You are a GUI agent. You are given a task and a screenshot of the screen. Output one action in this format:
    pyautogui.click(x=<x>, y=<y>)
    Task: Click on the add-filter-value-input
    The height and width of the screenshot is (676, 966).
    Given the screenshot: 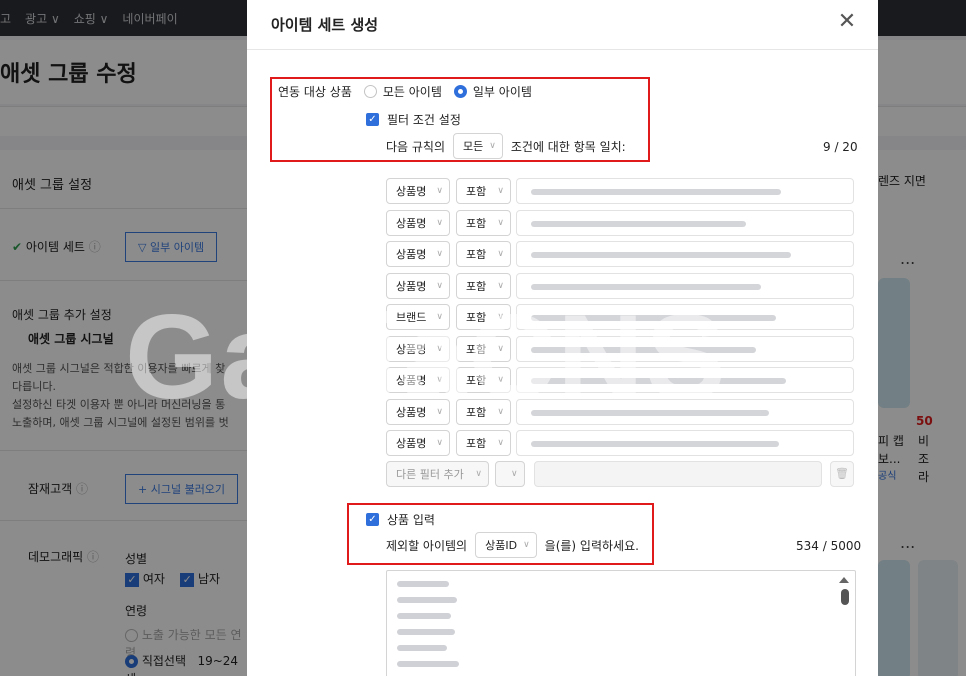 What is the action you would take?
    pyautogui.click(x=678, y=474)
    